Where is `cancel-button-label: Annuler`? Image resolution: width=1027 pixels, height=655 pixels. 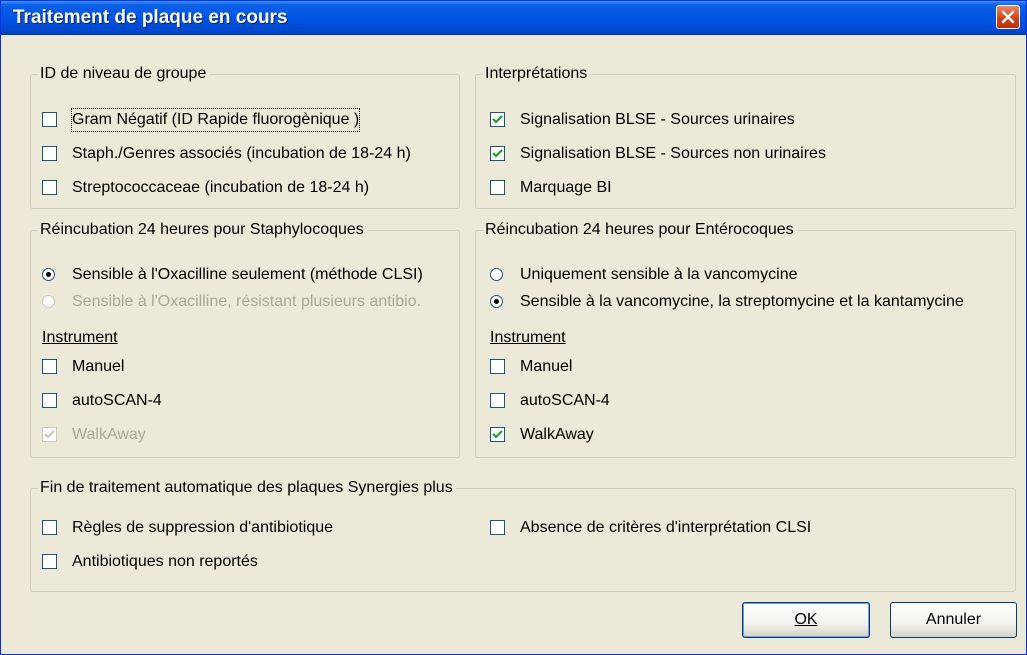 cancel-button-label: Annuler is located at coordinates (953, 619).